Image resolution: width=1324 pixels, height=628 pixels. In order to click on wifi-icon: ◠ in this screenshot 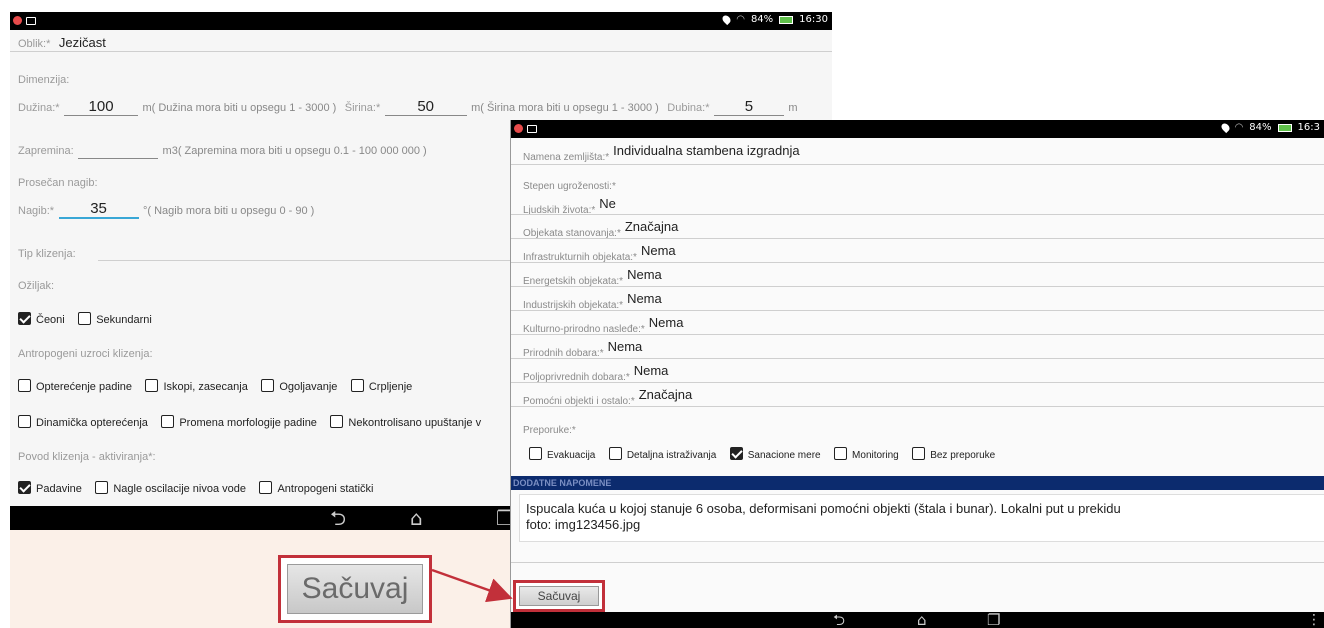, I will do `click(740, 19)`.